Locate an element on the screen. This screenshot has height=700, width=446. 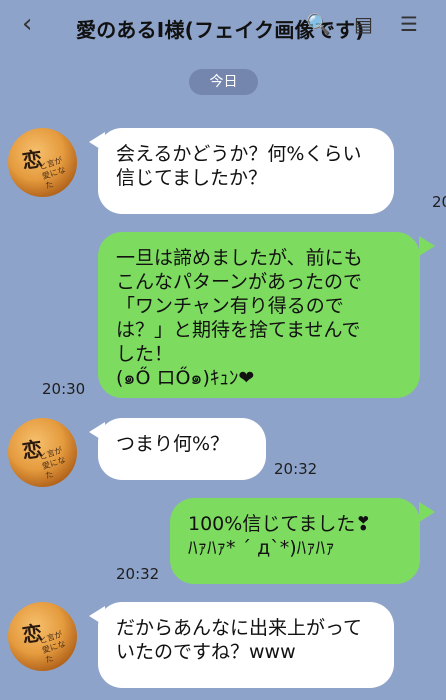
menu-icon: ☰ is located at coordinates (409, 24).